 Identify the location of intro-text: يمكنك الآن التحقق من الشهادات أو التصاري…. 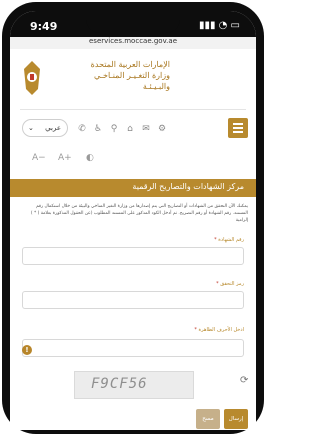
(139, 213).